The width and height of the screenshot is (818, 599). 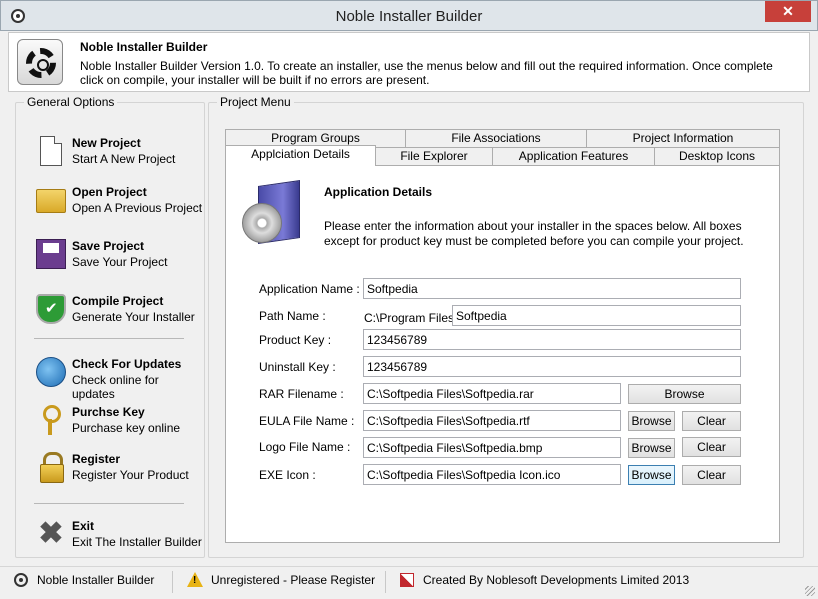 What do you see at coordinates (133, 317) in the screenshot?
I see `compile-project-sublabel: Generate Your Installer` at bounding box center [133, 317].